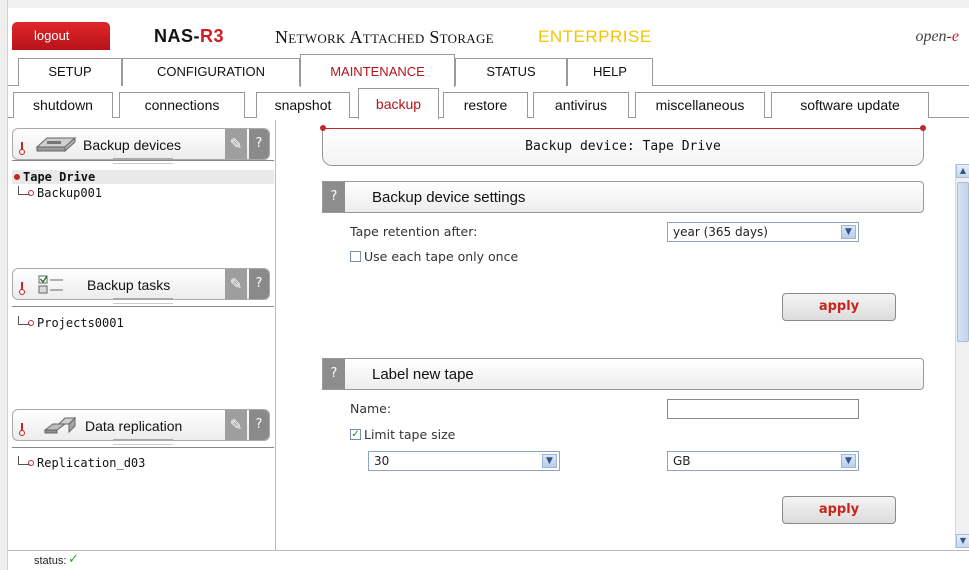  What do you see at coordinates (70, 193) in the screenshot?
I see `tree-item-label: Backup001` at bounding box center [70, 193].